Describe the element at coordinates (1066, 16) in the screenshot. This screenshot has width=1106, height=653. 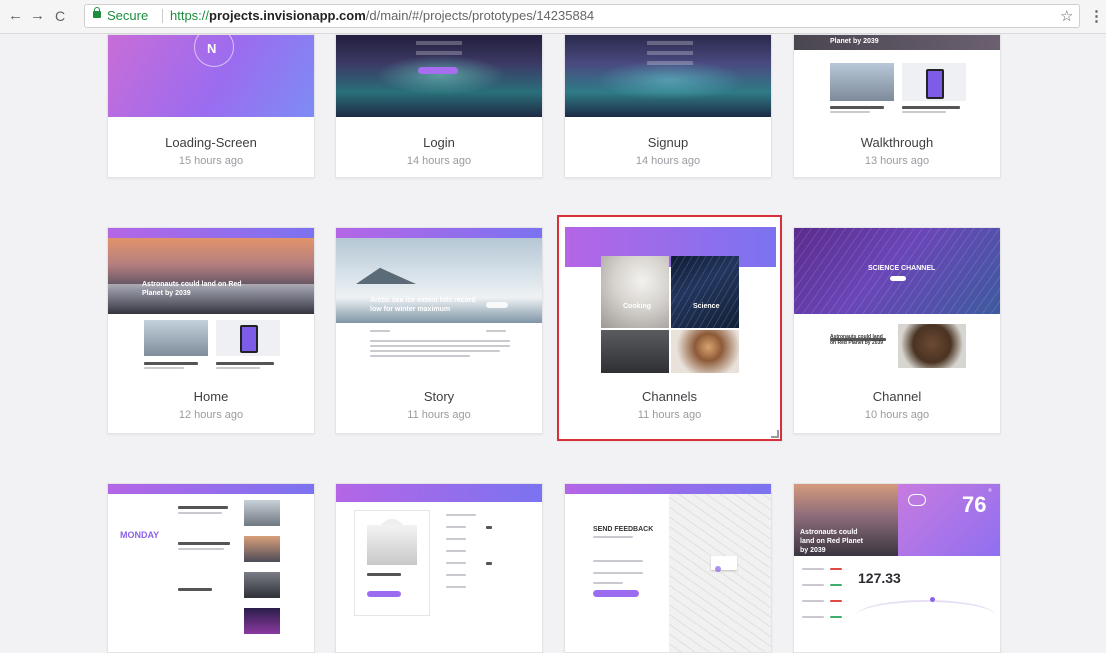
I see `bookmark-star-icon: ☆` at that location.